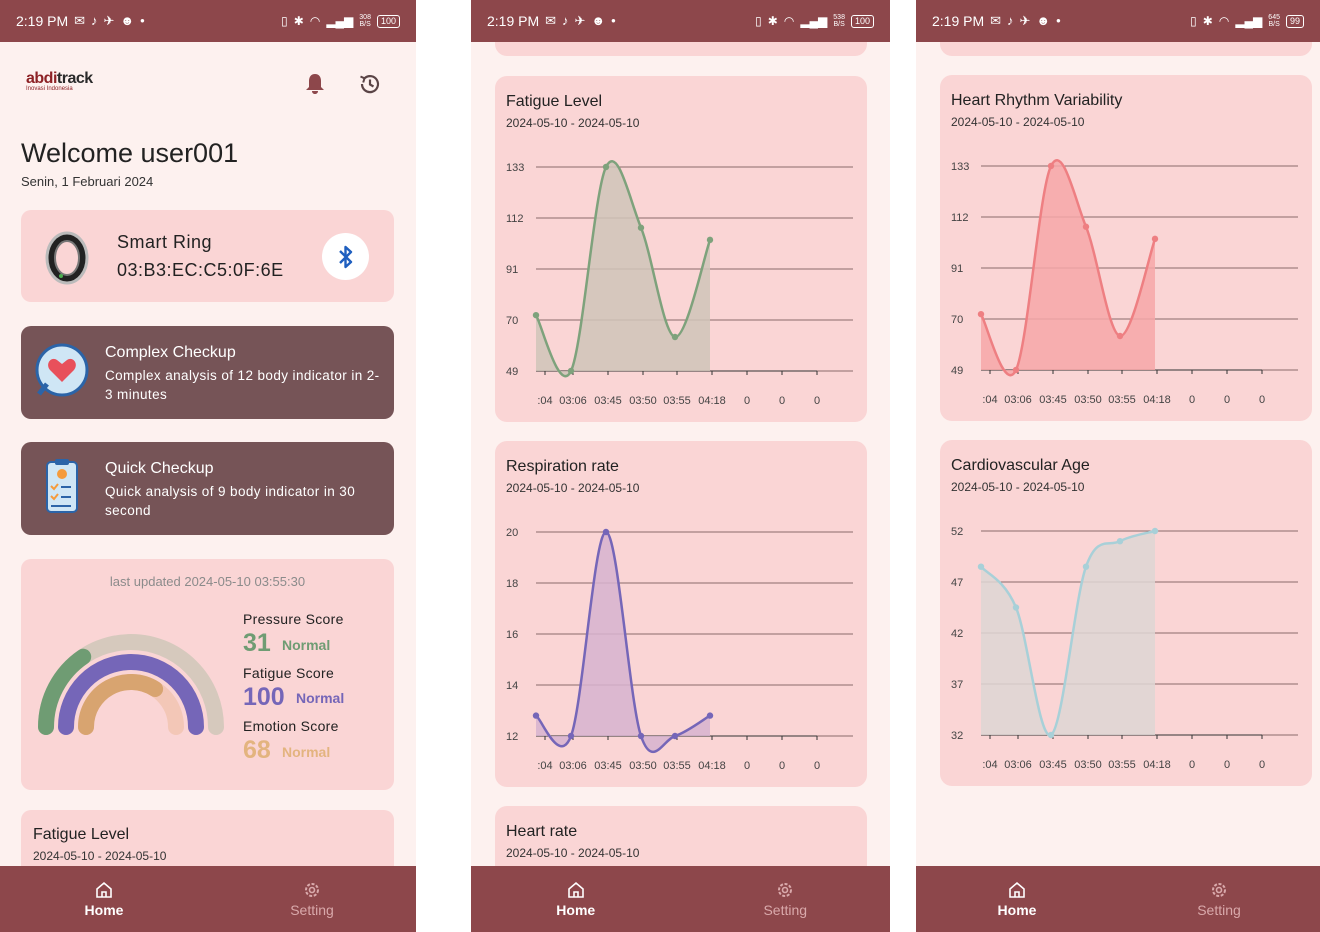  What do you see at coordinates (159, 468) in the screenshot?
I see `quick-checkup-title: Quick Checkup` at bounding box center [159, 468].